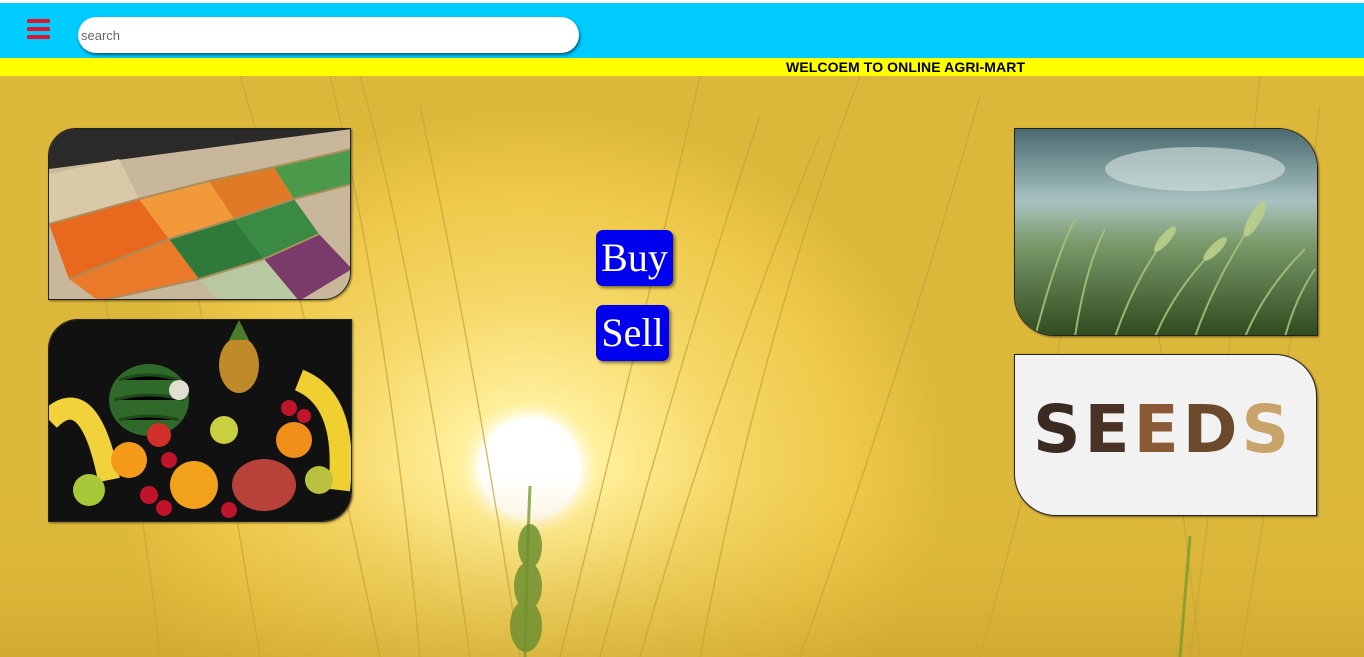 This screenshot has width=1364, height=657. Describe the element at coordinates (328, 35) in the screenshot. I see `search-input` at that location.